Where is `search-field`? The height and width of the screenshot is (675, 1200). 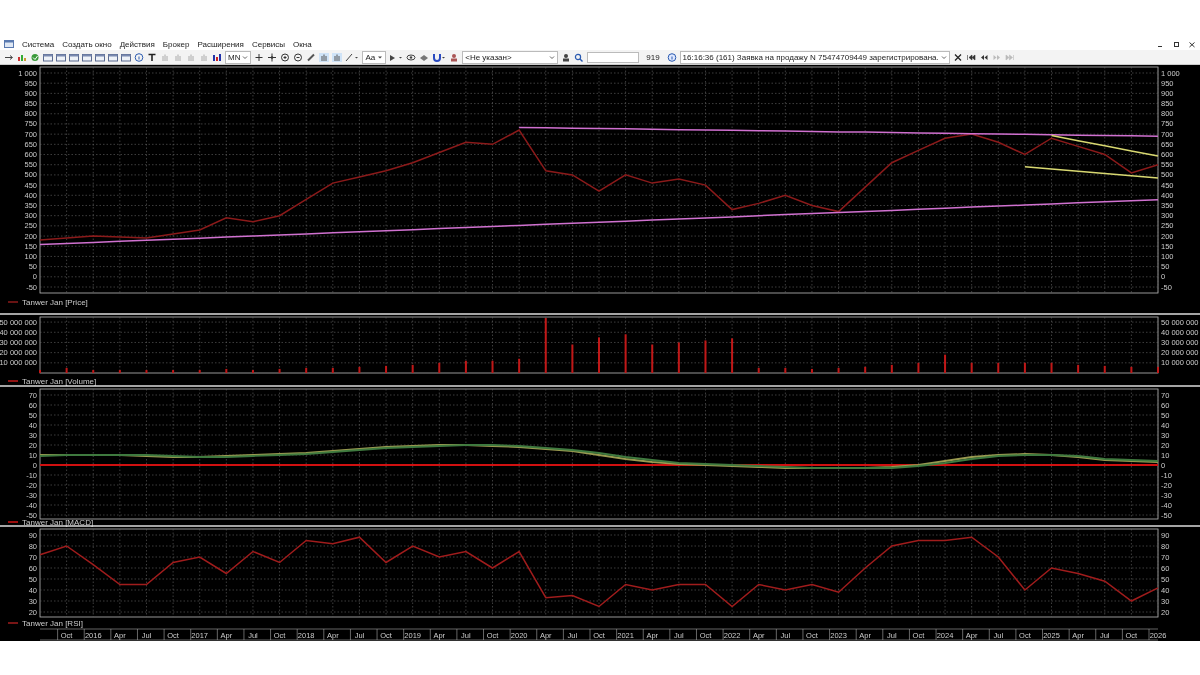
search-field is located at coordinates (613, 57).